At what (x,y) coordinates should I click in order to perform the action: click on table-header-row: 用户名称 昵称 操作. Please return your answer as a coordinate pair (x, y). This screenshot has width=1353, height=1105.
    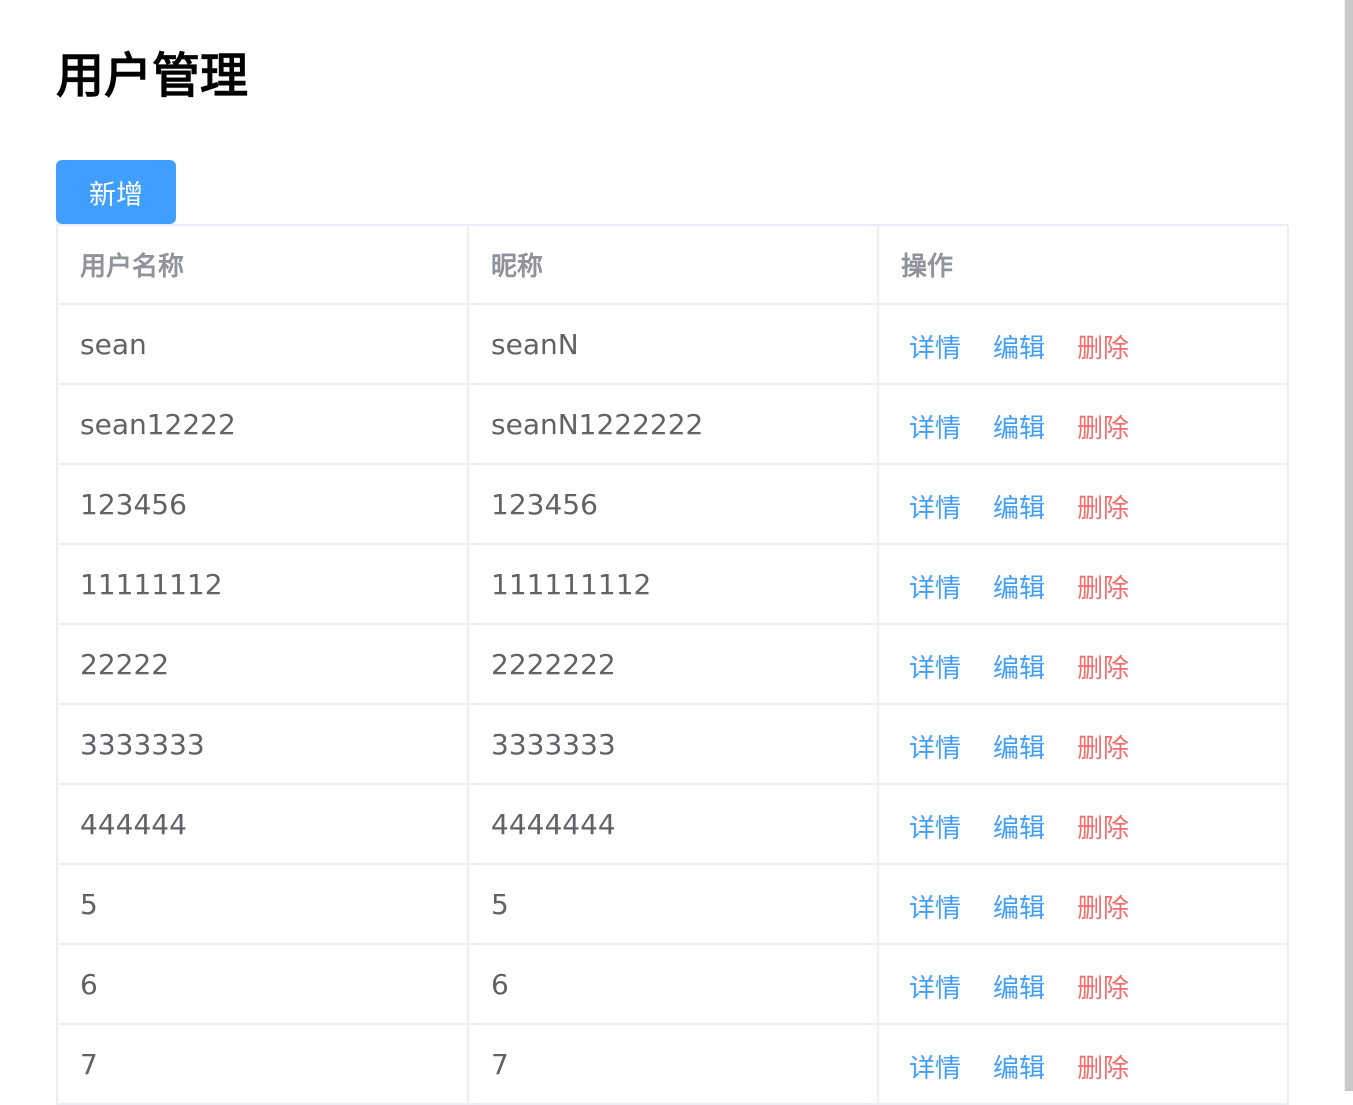
    Looking at the image, I should click on (673, 265).